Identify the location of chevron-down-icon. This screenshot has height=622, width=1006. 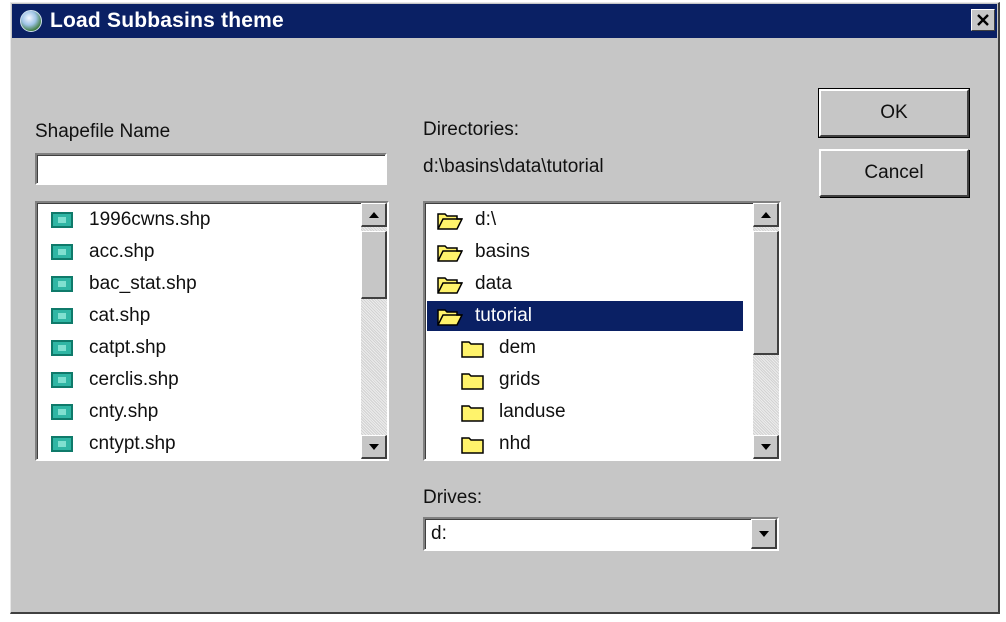
(763, 533).